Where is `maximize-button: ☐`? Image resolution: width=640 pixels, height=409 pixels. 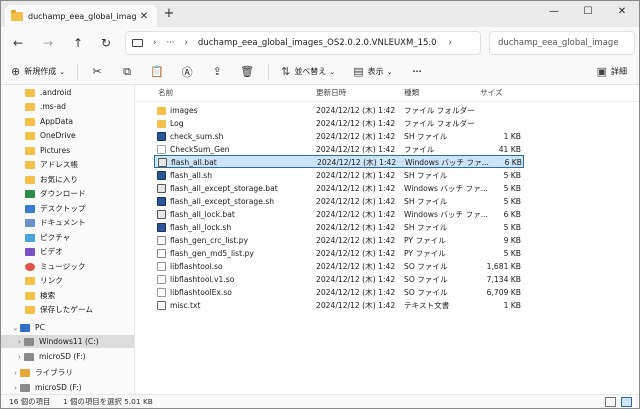
maximize-button: ☐ is located at coordinates (588, 12).